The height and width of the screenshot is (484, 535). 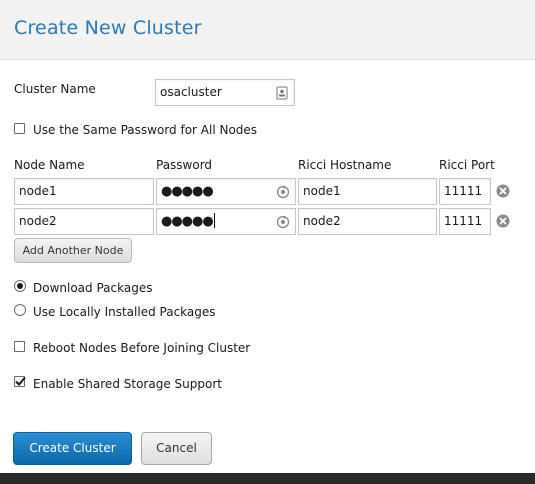 I want to click on column-header-node-name: Node Name, so click(x=49, y=165).